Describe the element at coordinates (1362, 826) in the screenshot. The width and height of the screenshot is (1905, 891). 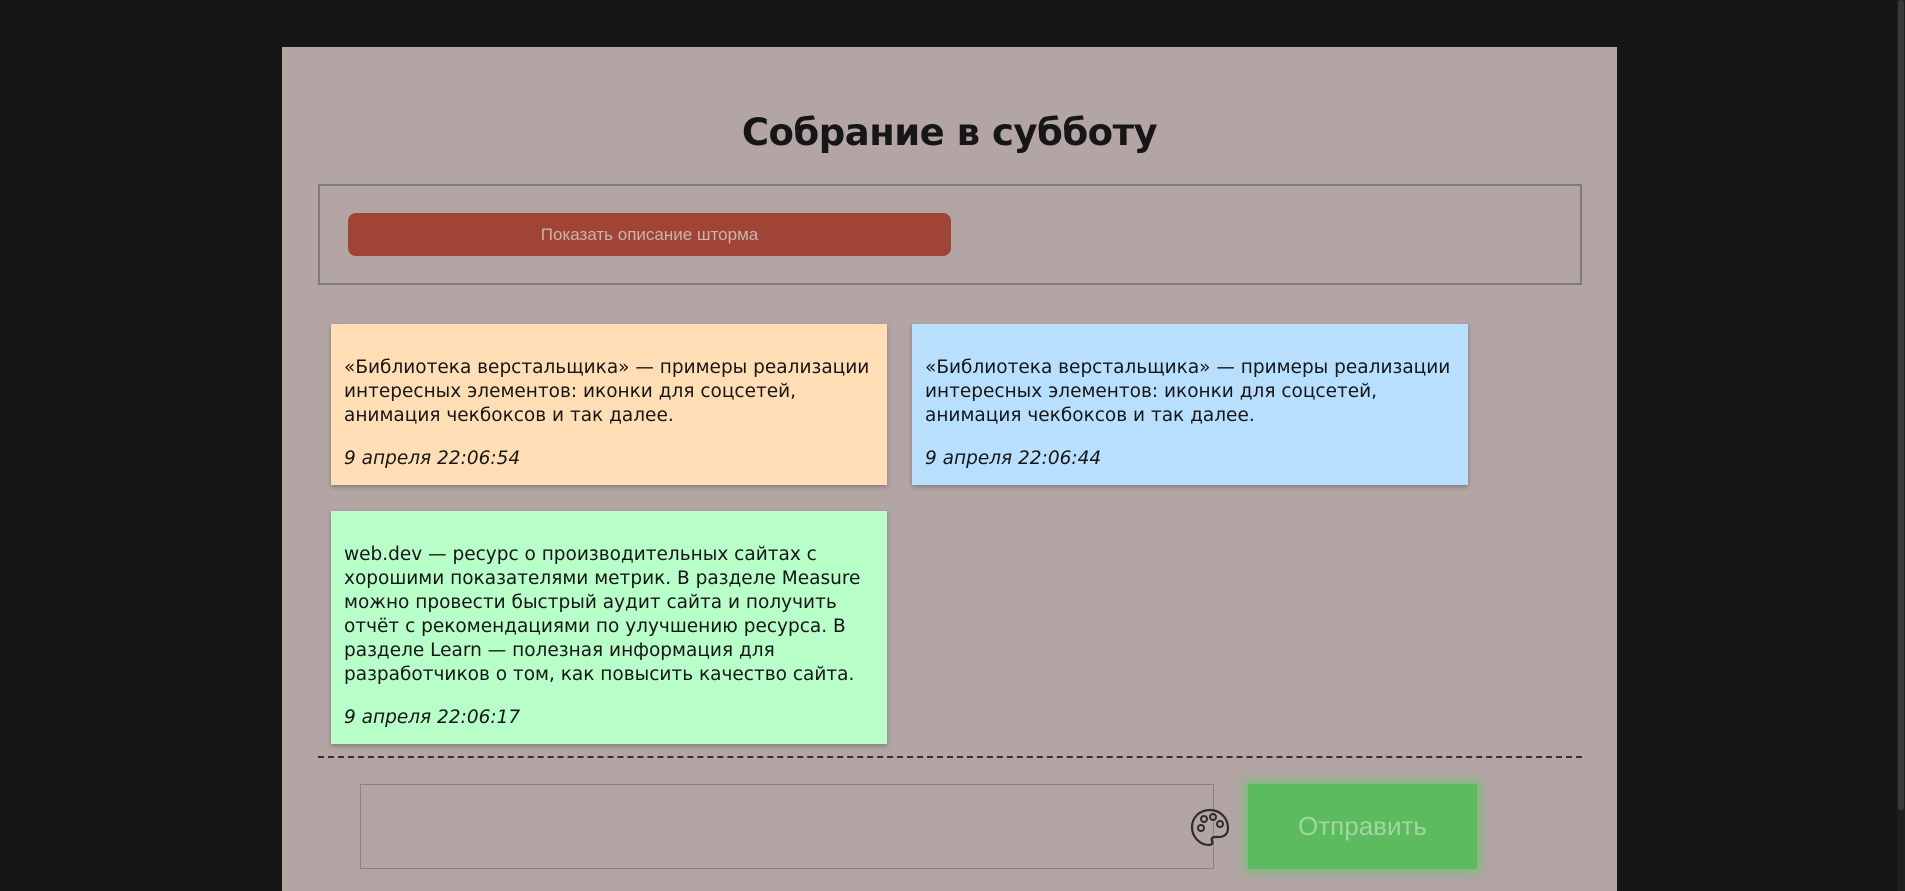
I see `send-button: Отправить` at that location.